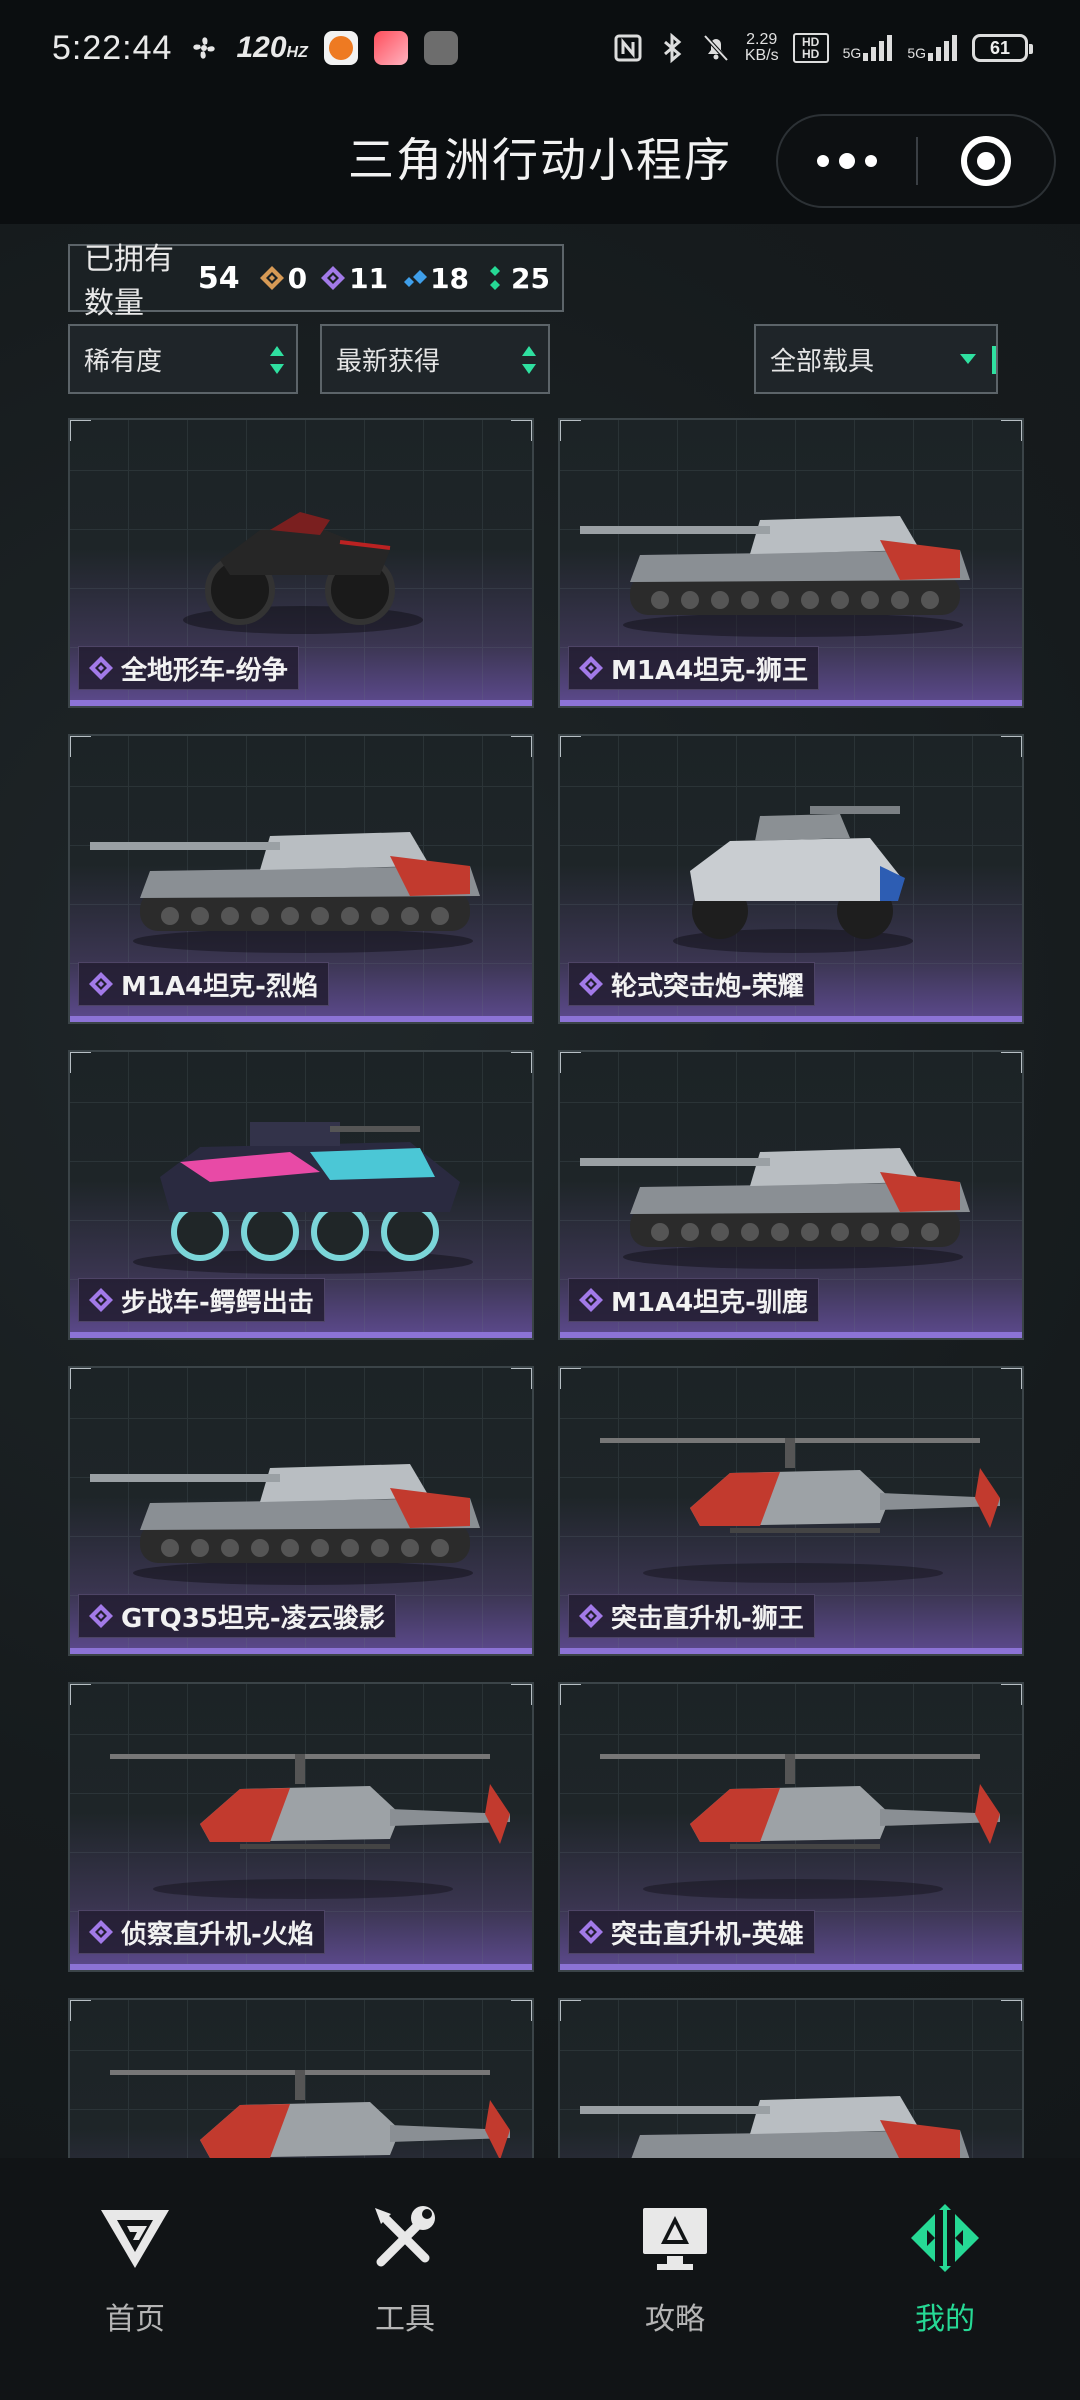 The width and height of the screenshot is (1080, 2400). Describe the element at coordinates (707, 1618) in the screenshot. I see `vehicle-name: 突击直升机-狮王` at that location.